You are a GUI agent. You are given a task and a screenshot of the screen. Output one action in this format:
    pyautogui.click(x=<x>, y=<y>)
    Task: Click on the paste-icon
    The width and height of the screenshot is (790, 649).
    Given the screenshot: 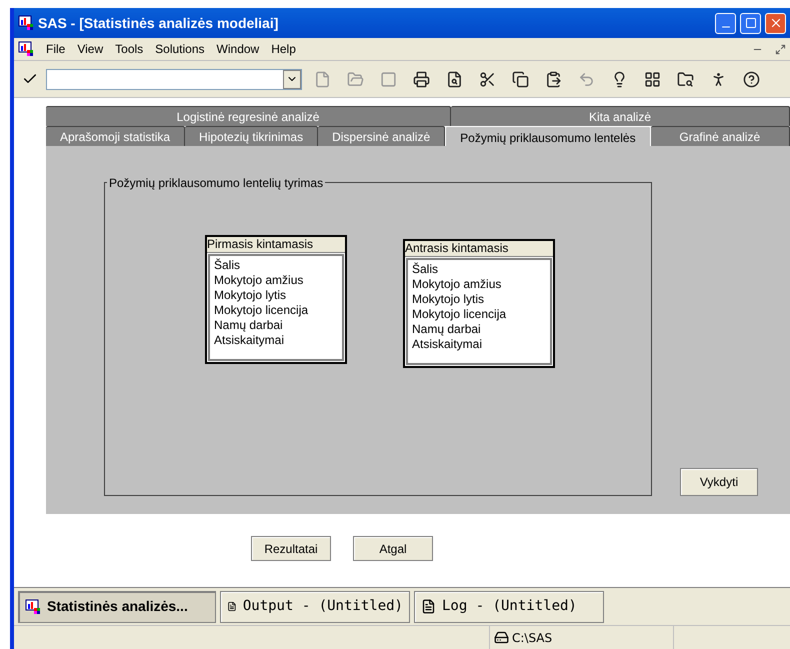 What is the action you would take?
    pyautogui.click(x=553, y=79)
    